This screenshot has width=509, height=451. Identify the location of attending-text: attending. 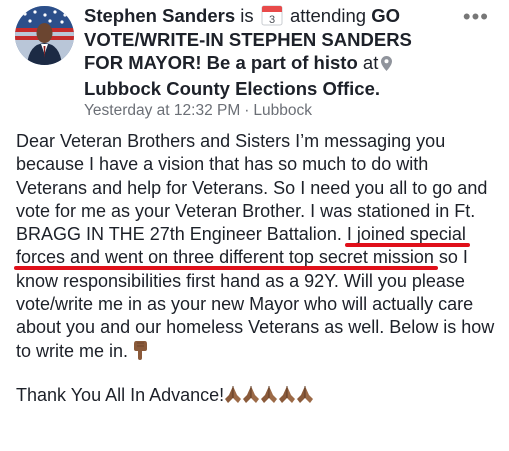
(328, 15).